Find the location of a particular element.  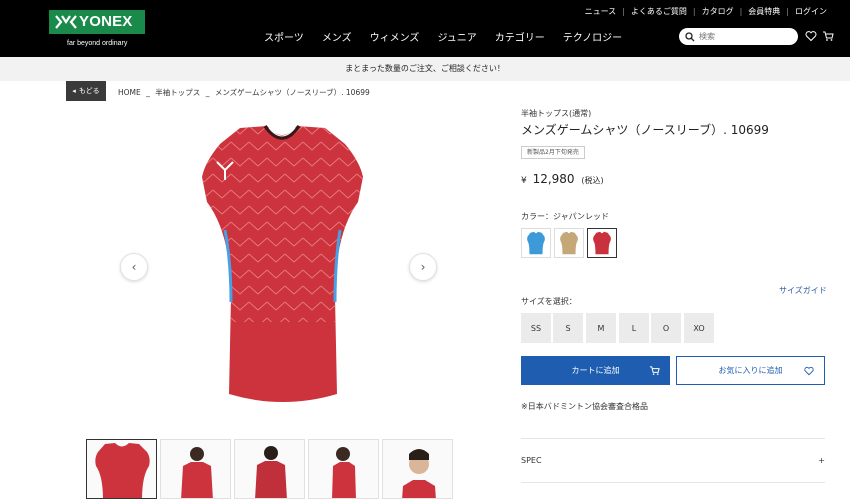

utility-nav: ニュース | よくあるご質問 | カタログ | 会員特典 | ログイン is located at coordinates (706, 11).